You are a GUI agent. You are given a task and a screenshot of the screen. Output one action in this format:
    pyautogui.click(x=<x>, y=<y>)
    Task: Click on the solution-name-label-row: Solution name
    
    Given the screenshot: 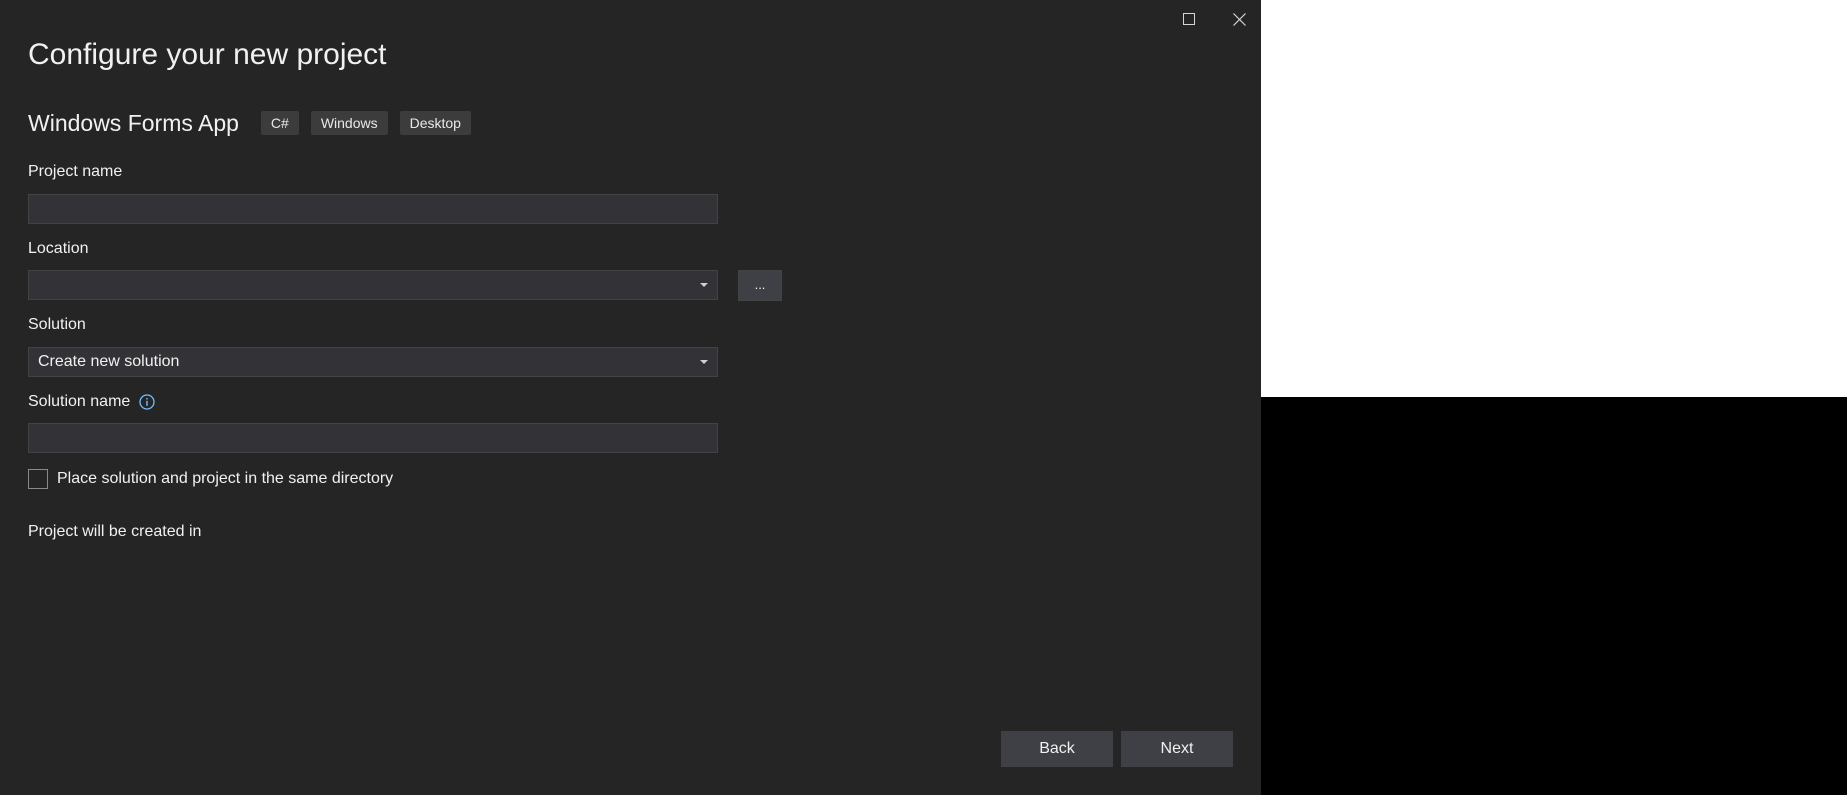 What is the action you would take?
    pyautogui.click(x=91, y=402)
    